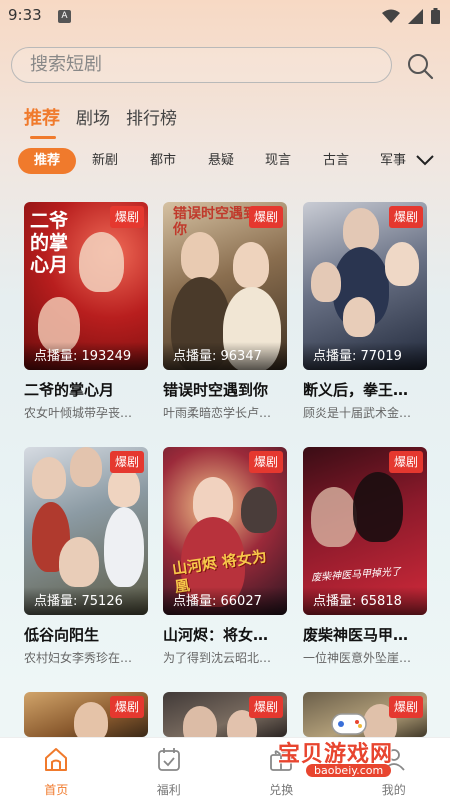  I want to click on play-count: 点播量: 77019, so click(365, 356).